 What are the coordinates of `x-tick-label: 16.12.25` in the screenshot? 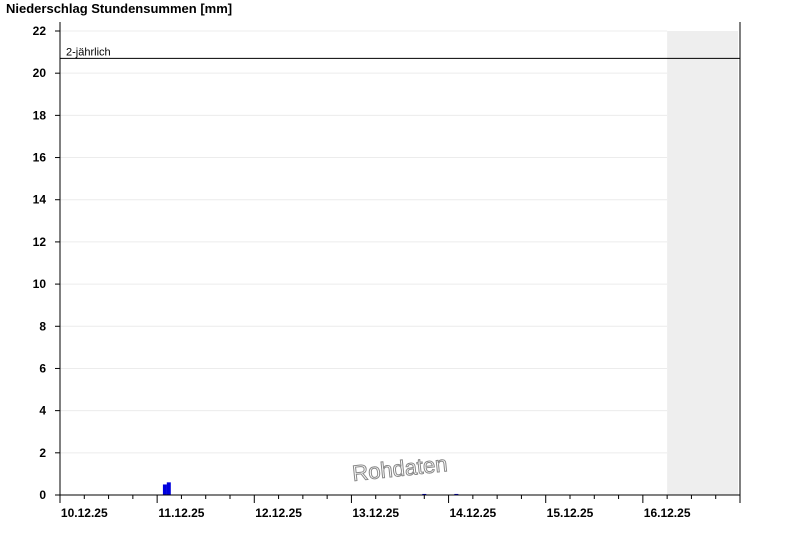 It's located at (667, 513).